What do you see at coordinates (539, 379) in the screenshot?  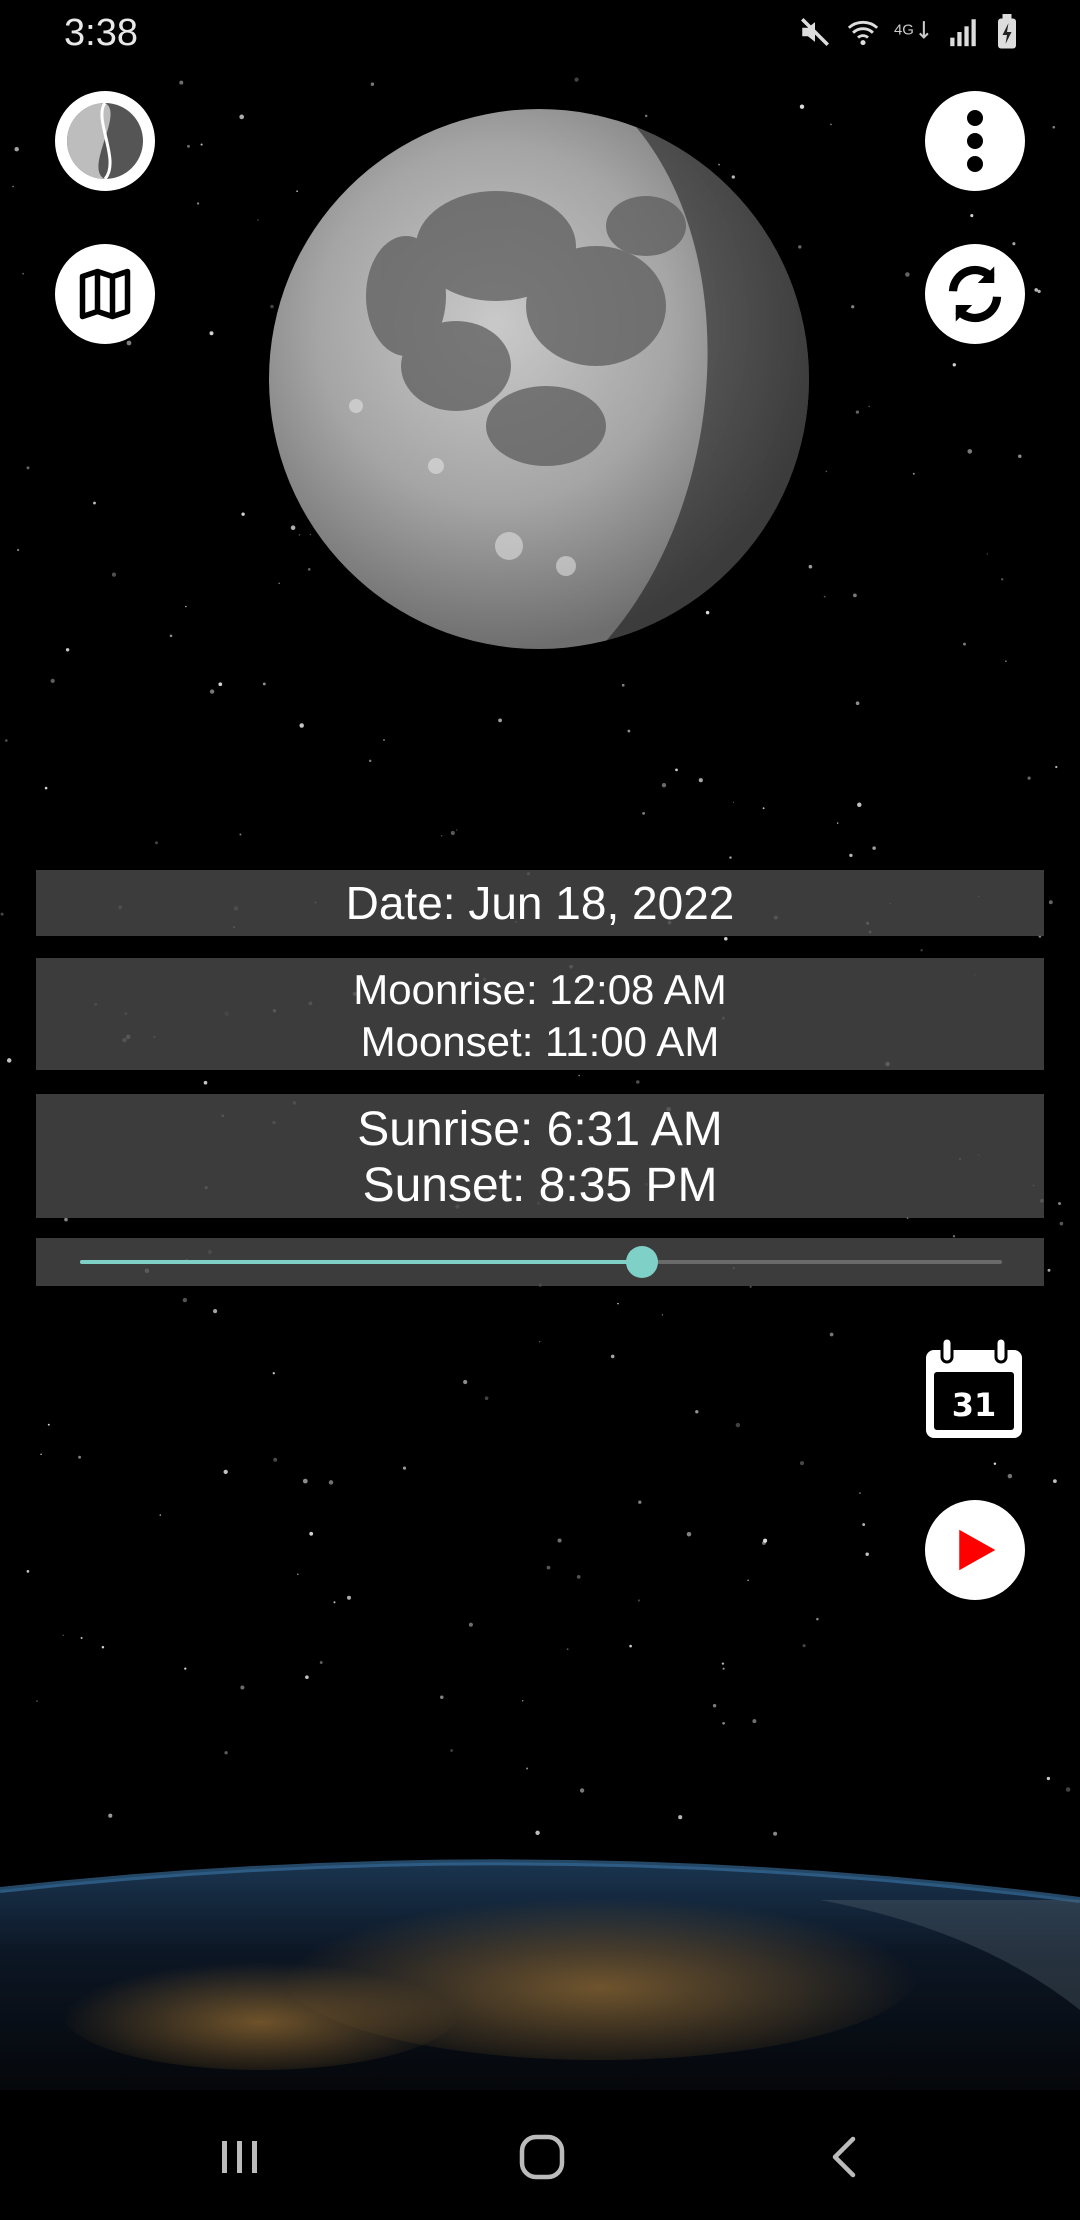 I see `moon-image` at bounding box center [539, 379].